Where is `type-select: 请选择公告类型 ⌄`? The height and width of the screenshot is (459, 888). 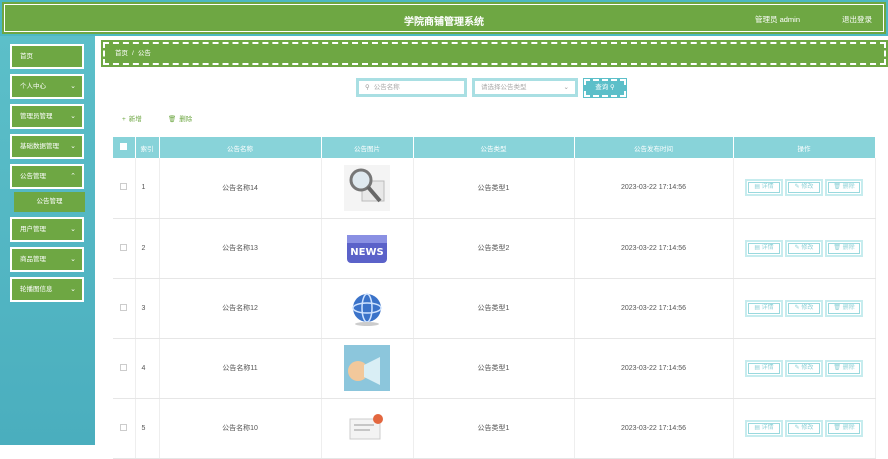 type-select: 请选择公告类型 ⌄ is located at coordinates (525, 87).